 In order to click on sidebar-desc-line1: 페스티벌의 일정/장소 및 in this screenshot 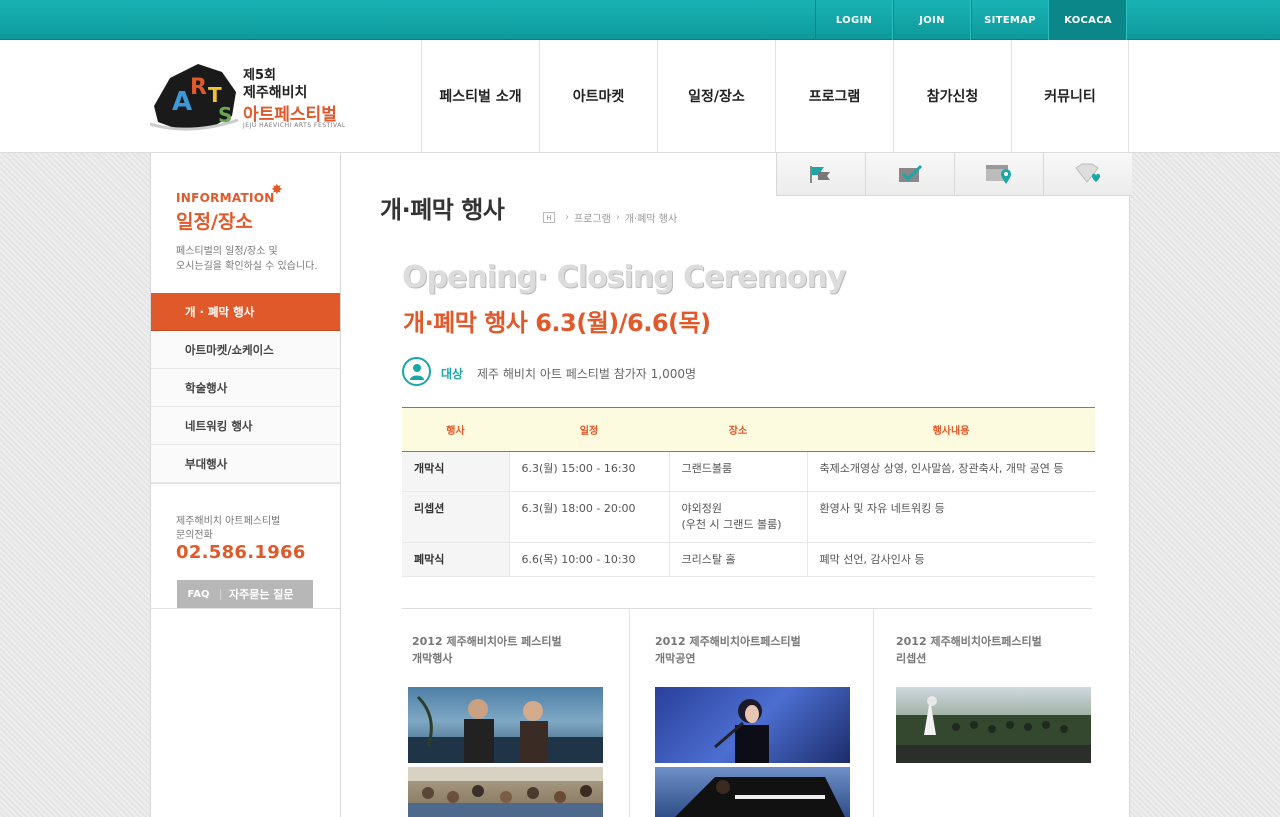, I will do `click(227, 251)`.